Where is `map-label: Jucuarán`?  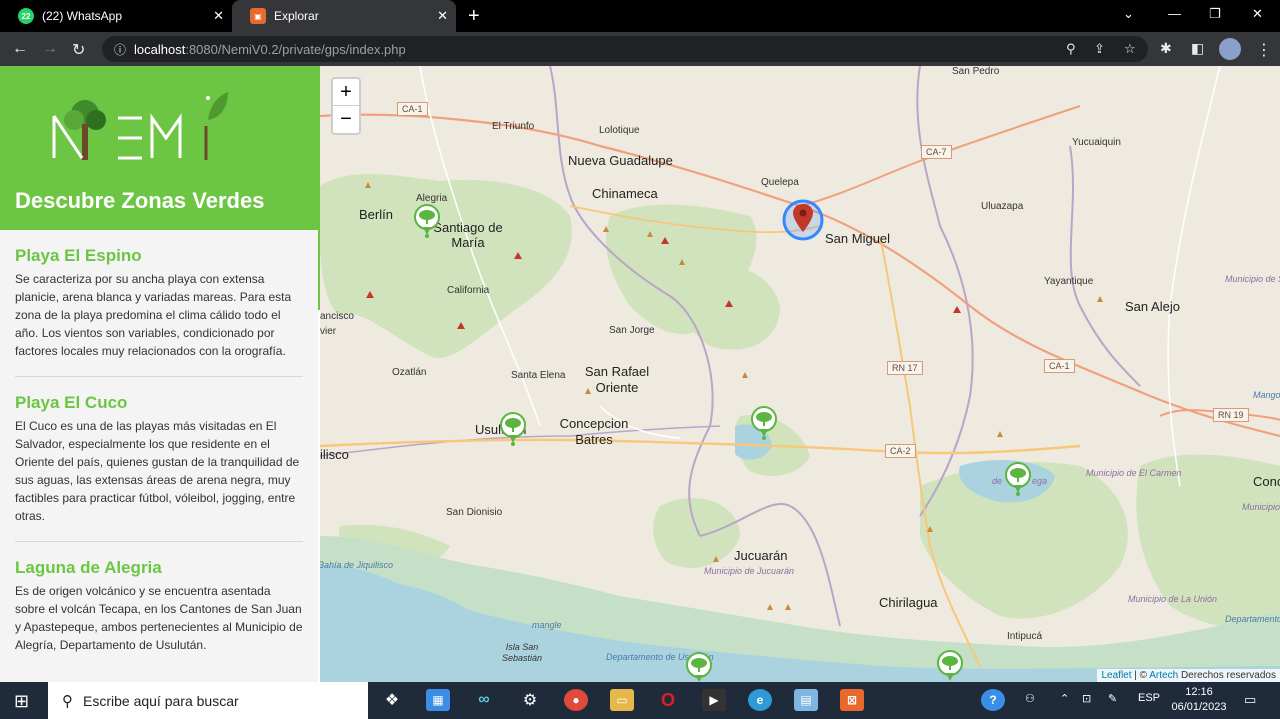
map-label: Jucuarán is located at coordinates (761, 555).